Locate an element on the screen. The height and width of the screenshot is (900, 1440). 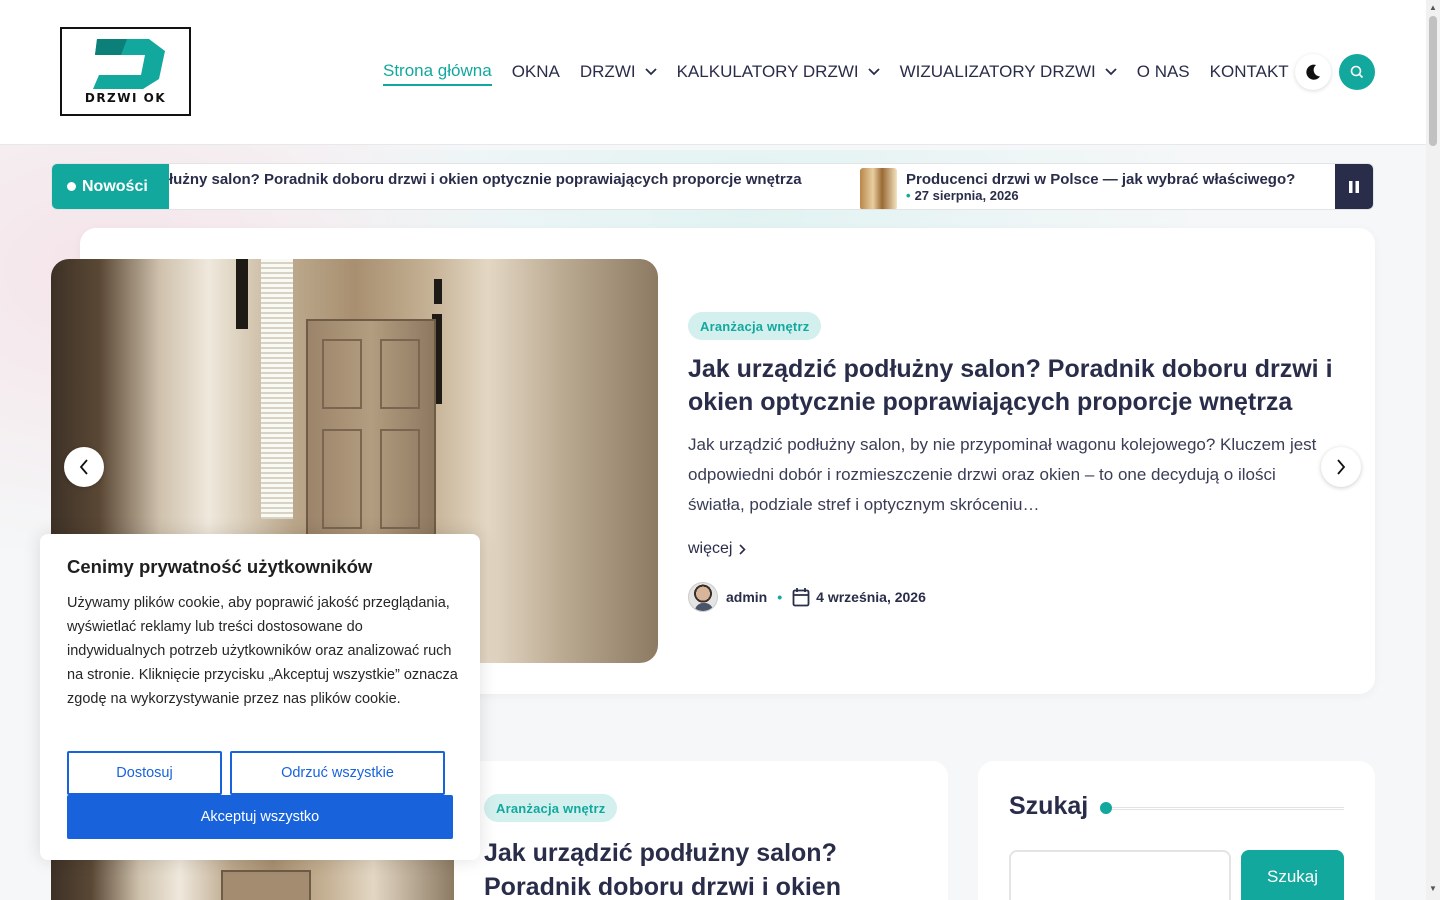
header-search-button is located at coordinates (1357, 72).